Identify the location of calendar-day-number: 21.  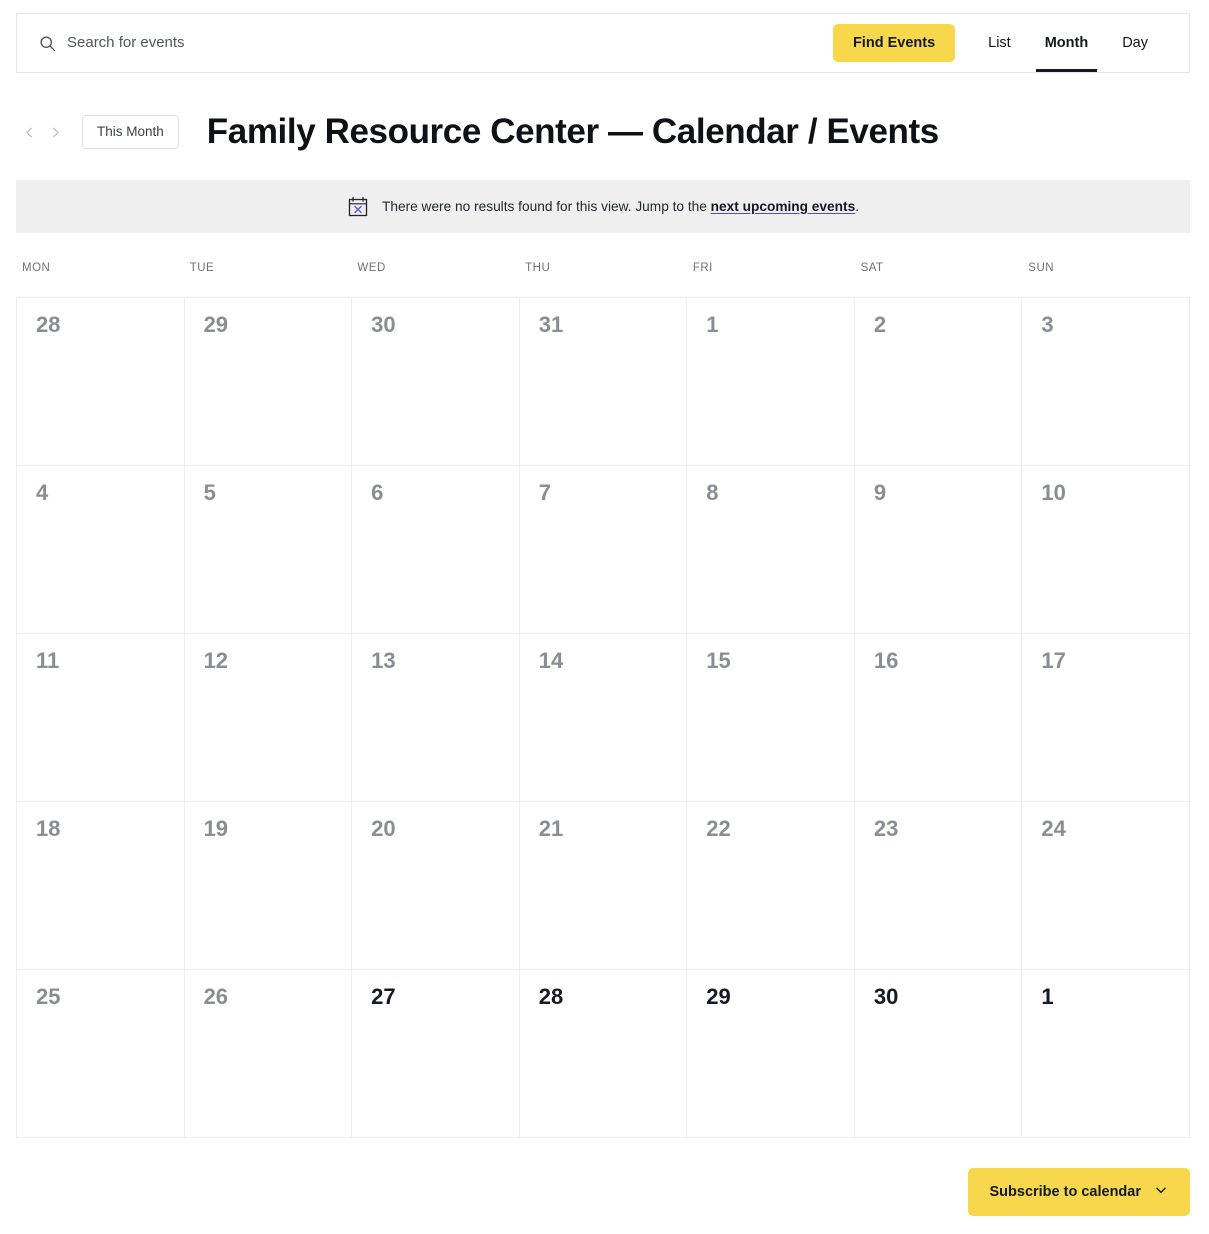
(551, 828).